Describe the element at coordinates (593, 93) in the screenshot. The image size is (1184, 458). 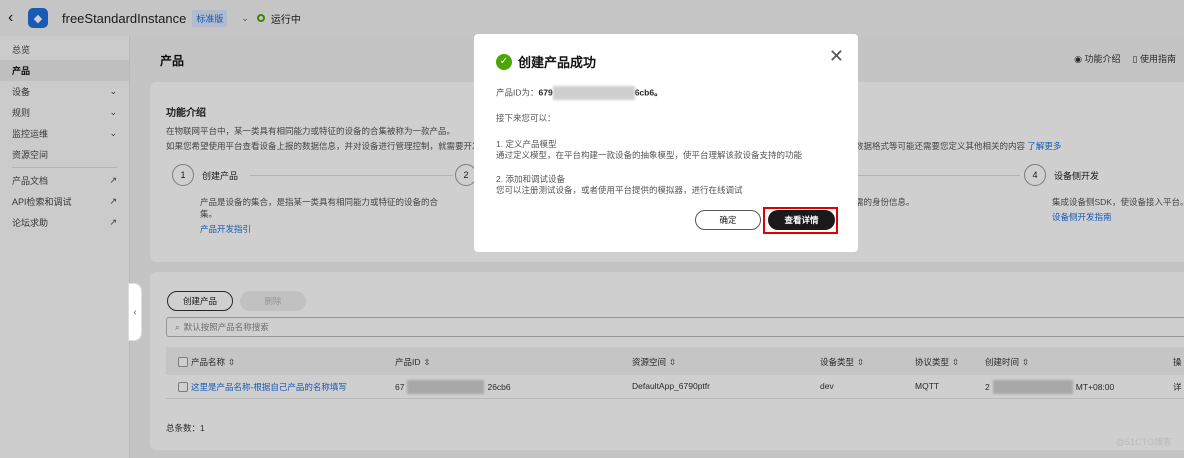
I see `redacted-blur` at that location.